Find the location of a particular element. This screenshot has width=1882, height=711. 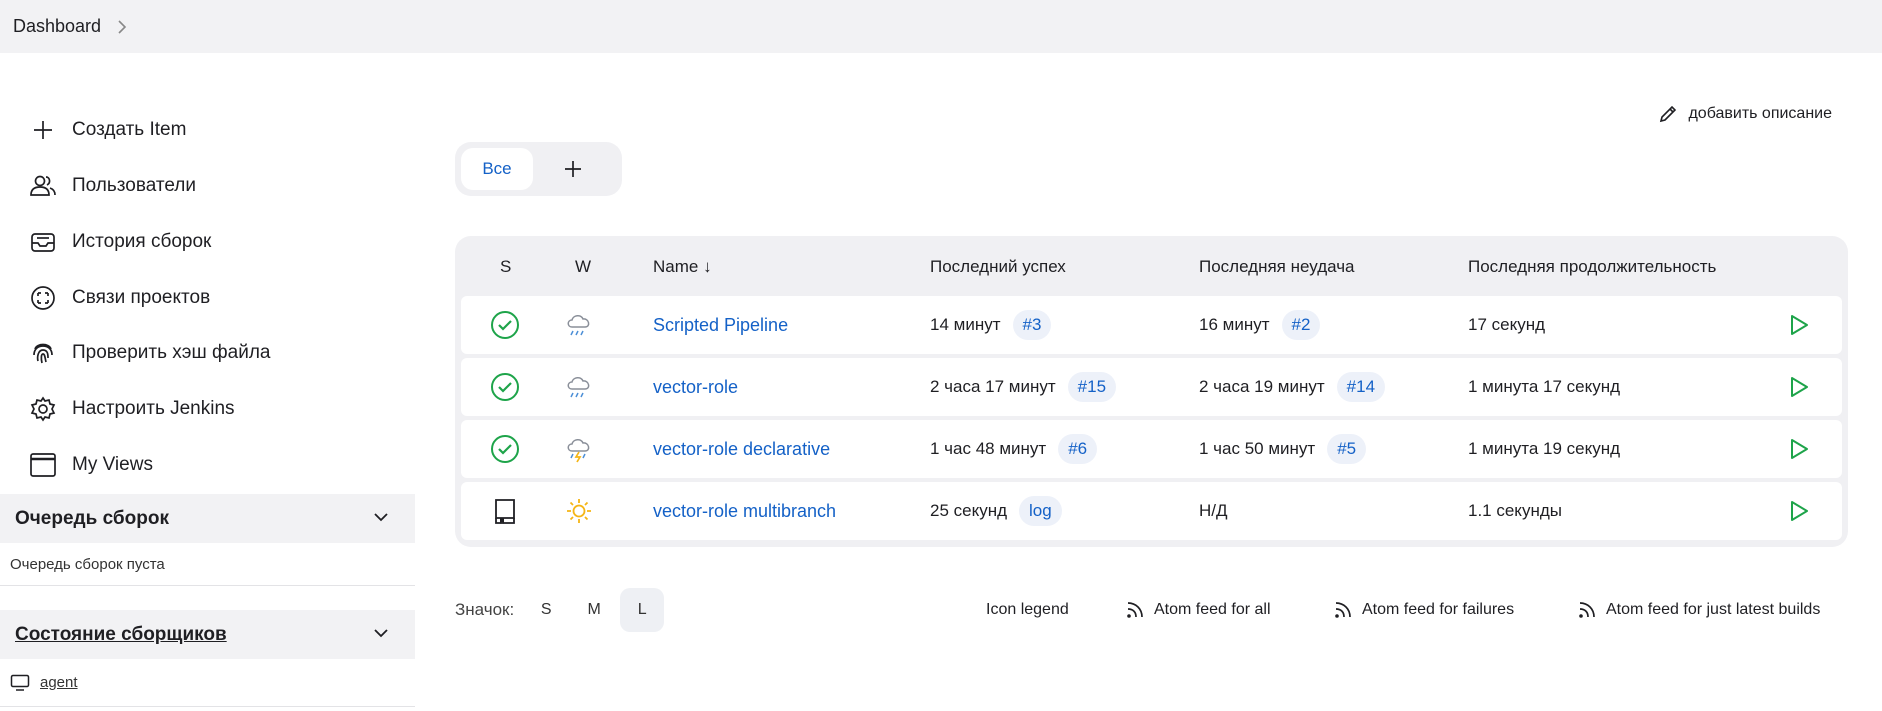

column-header-weather: W is located at coordinates (583, 267).